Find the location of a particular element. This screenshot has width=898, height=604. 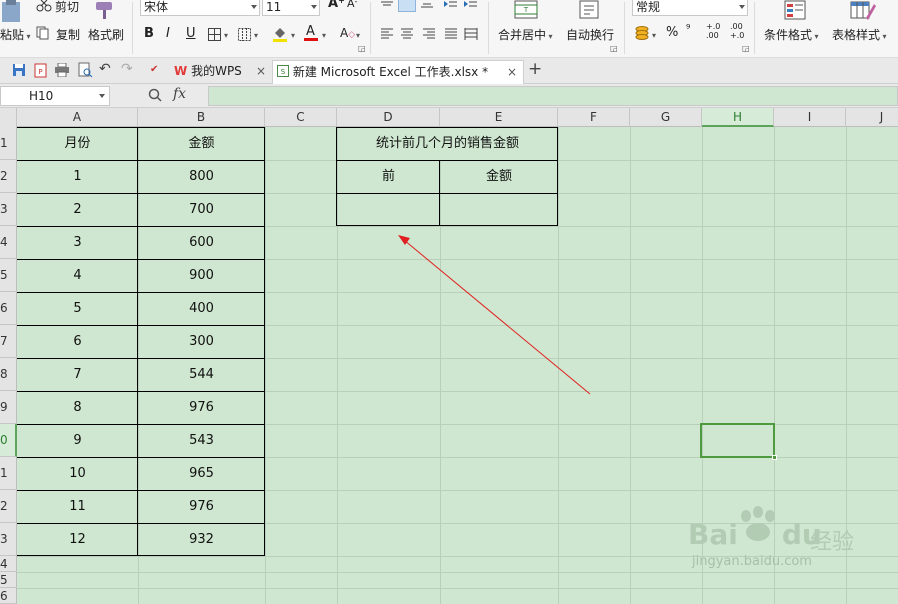

amount-cell: 932 is located at coordinates (201, 539).